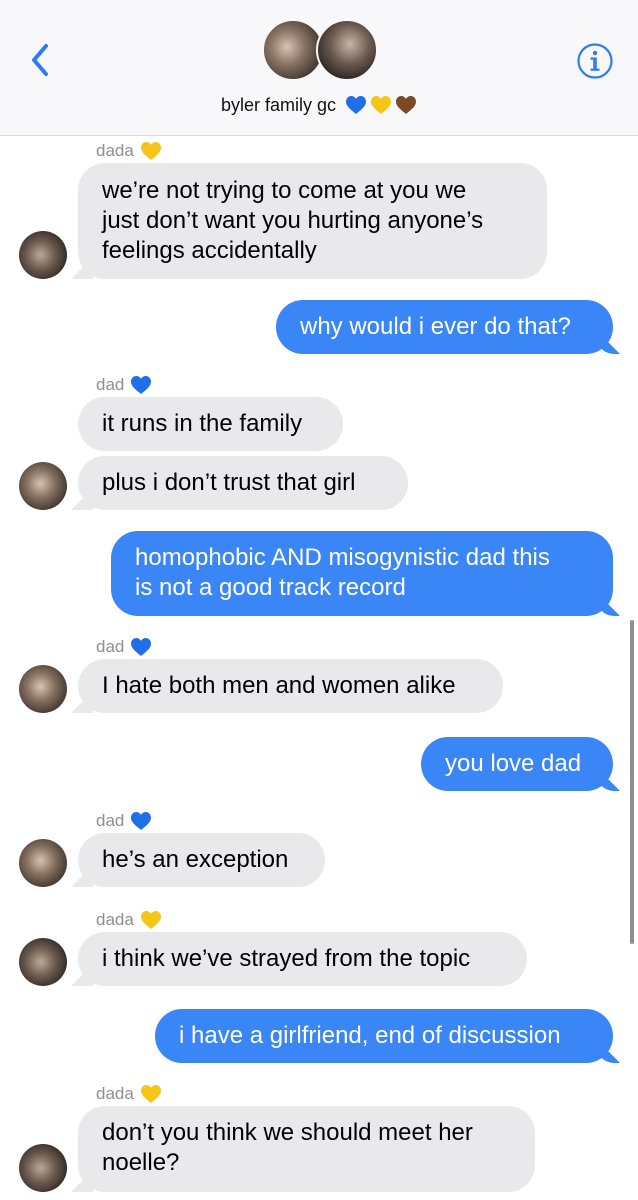 The image size is (638, 1200). Describe the element at coordinates (406, 105) in the screenshot. I see `brown-heart-icon` at that location.